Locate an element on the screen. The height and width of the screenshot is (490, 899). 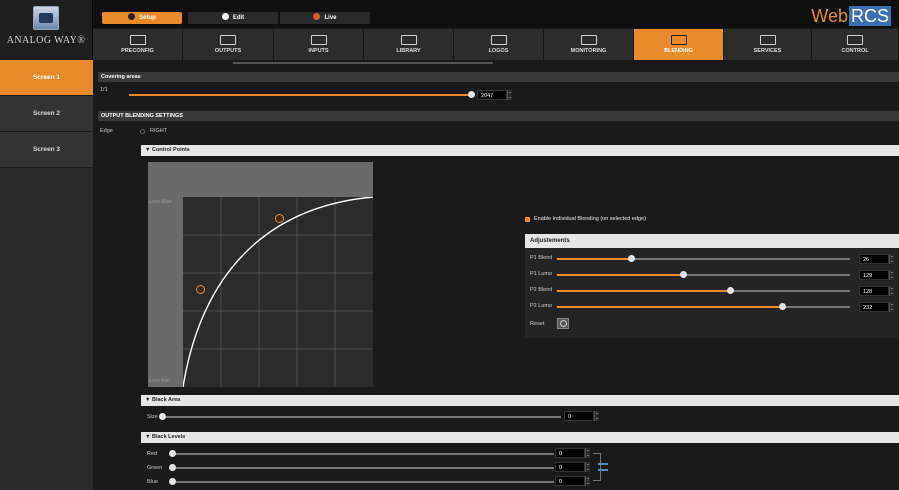
black-area-size-stepper is located at coordinates (596, 416).